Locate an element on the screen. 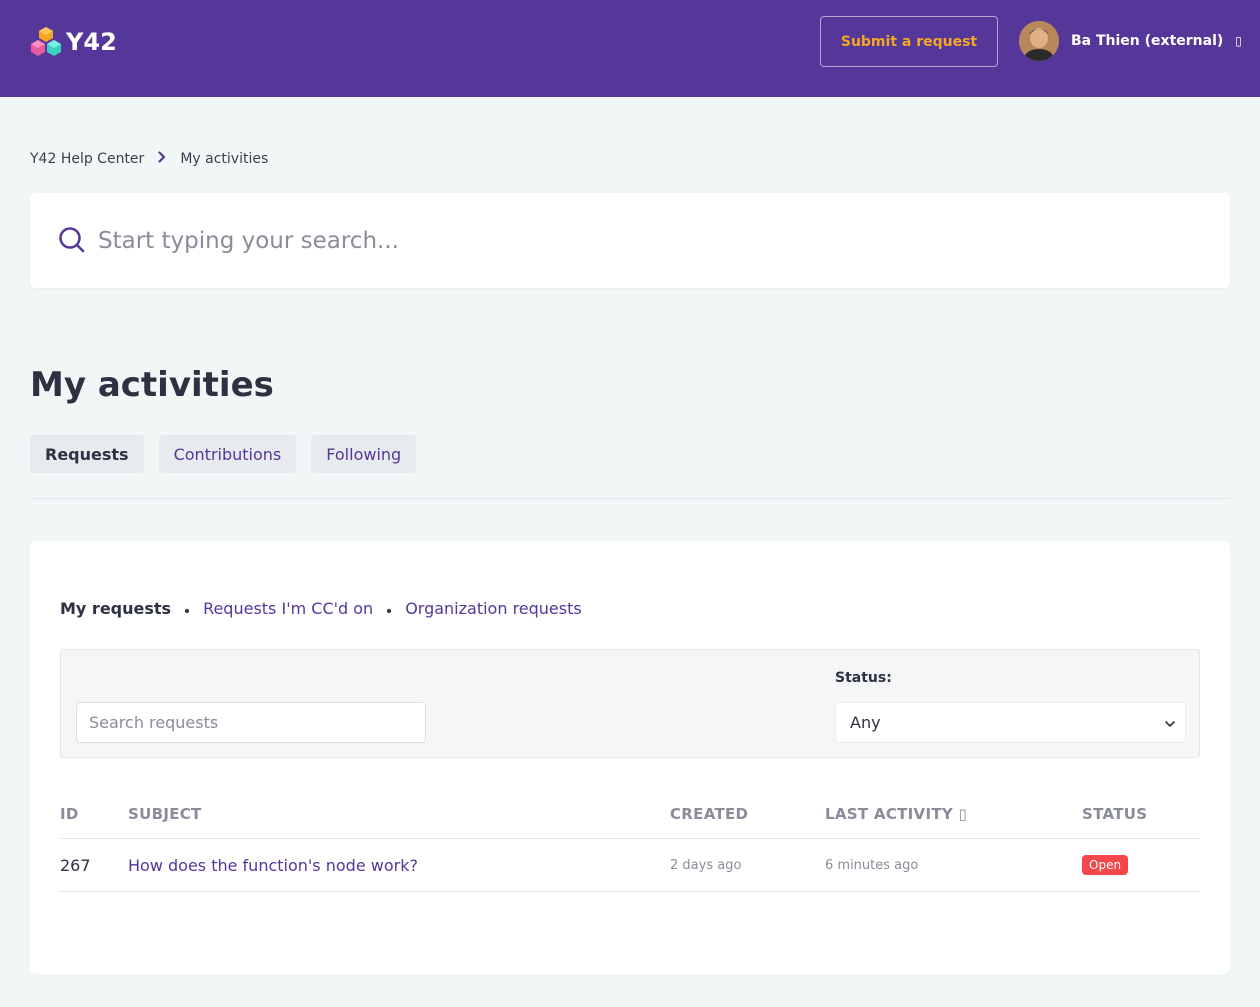 The width and height of the screenshot is (1260, 1007). chevron-down-icon is located at coordinates (1170, 722).